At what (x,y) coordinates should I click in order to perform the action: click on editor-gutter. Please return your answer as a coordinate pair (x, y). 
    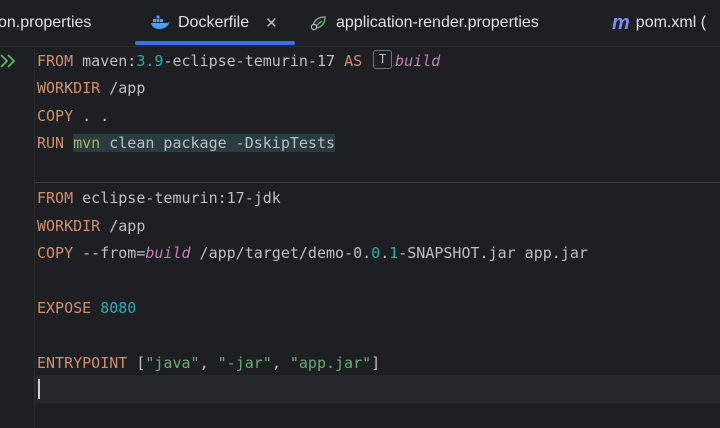
    Looking at the image, I should click on (17, 237).